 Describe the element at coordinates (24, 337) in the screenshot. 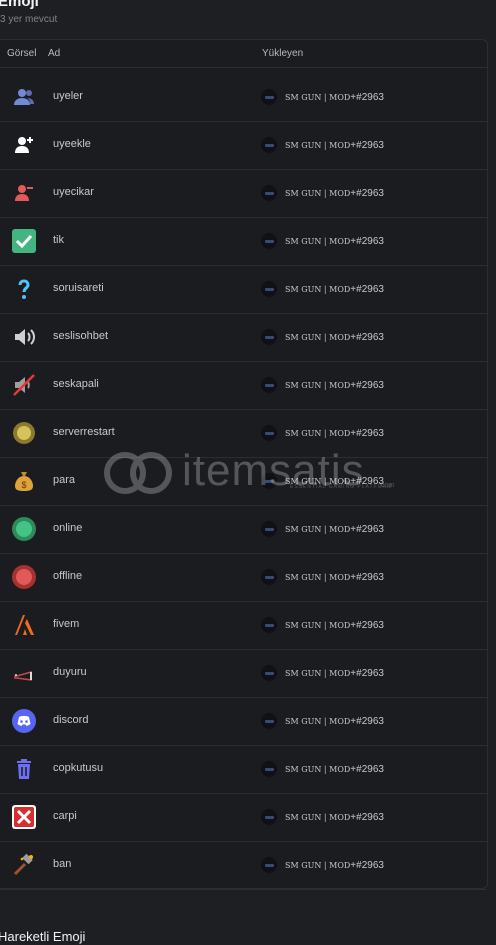

I see `speaker-icon` at that location.